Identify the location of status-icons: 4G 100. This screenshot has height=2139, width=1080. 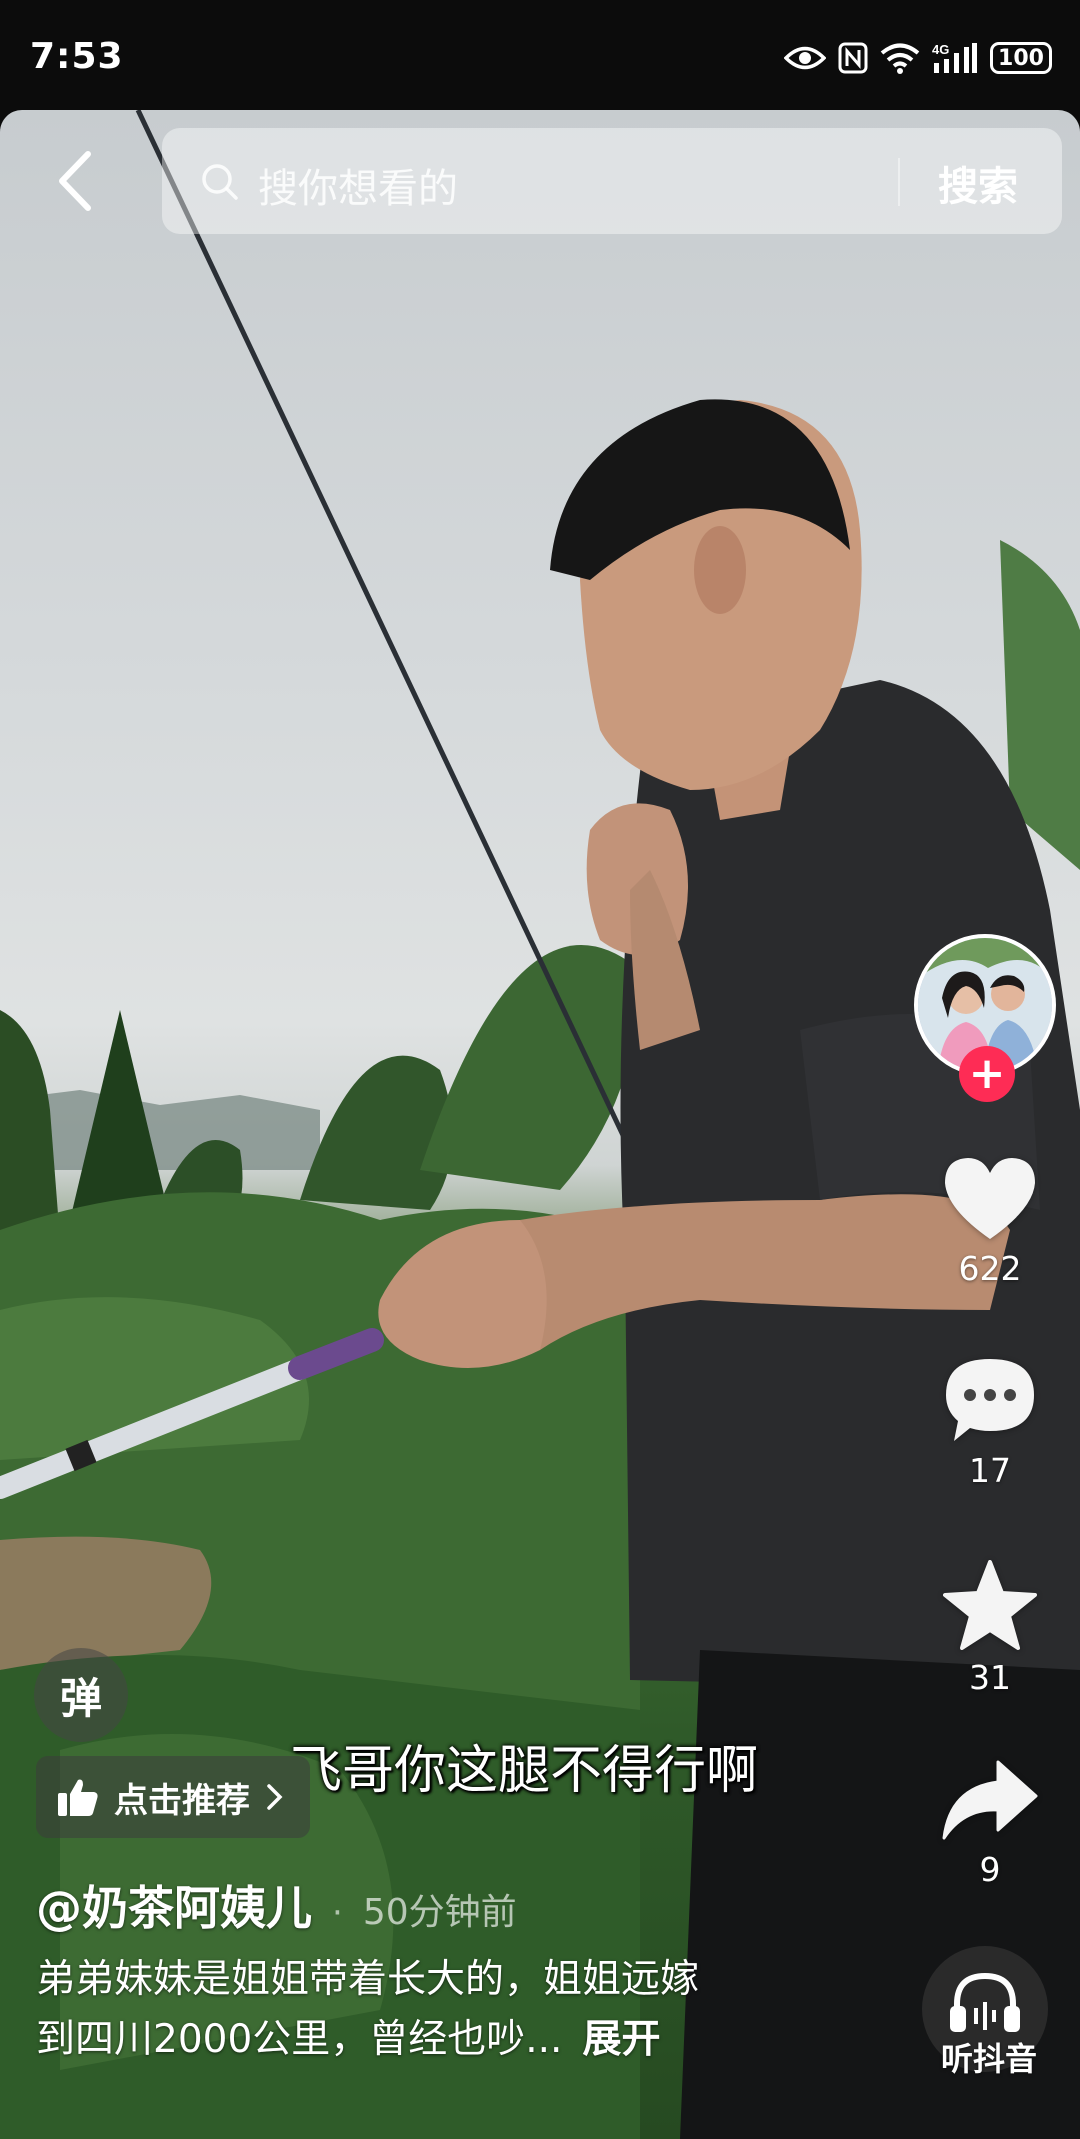
(918, 58).